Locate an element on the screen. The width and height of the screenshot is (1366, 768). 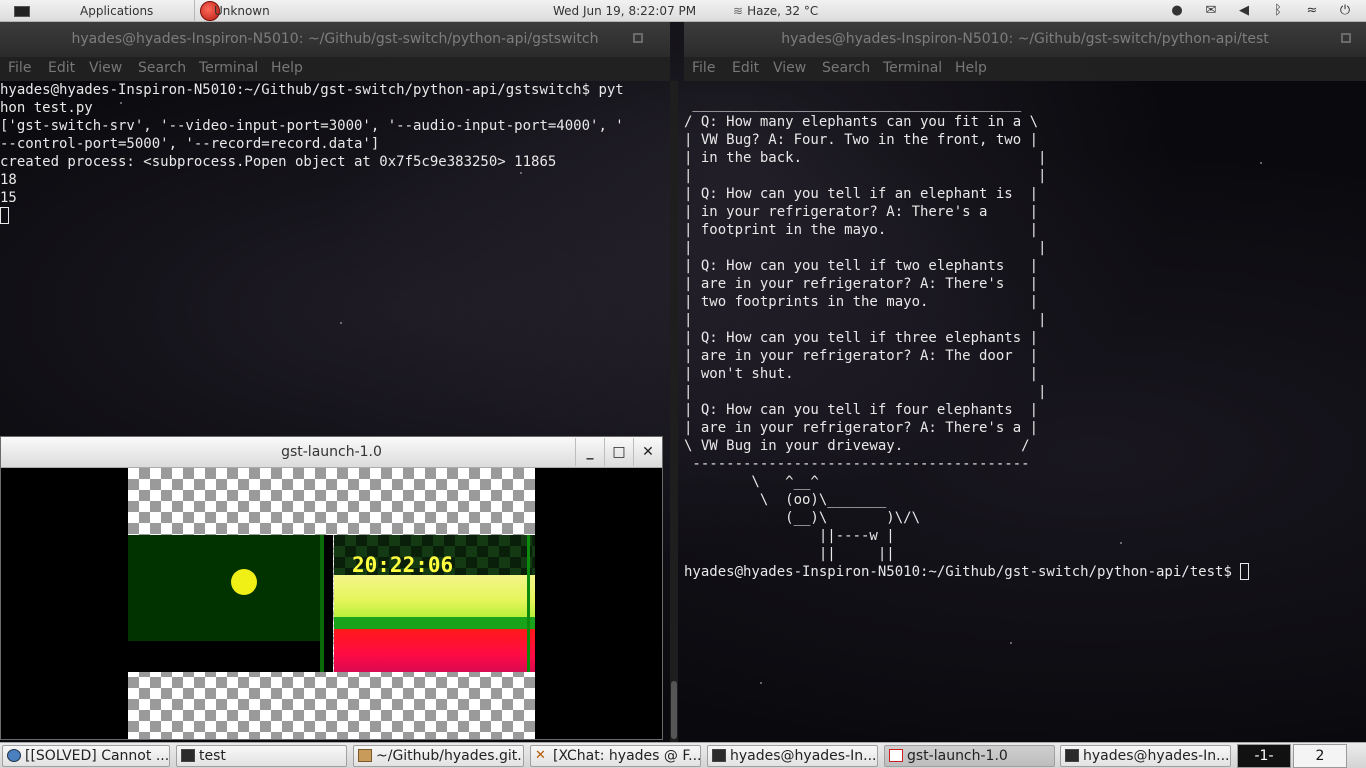
video-red-band is located at coordinates (434, 650).